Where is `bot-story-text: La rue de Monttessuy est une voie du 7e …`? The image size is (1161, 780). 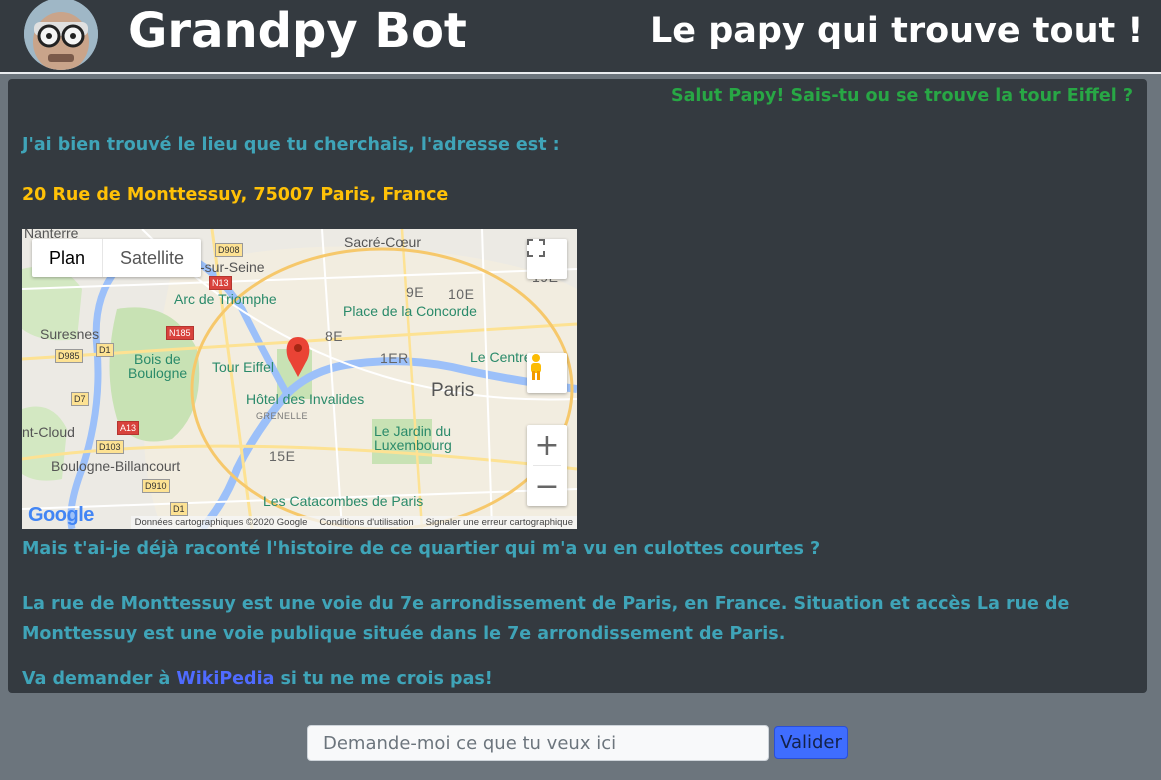 bot-story-text: La rue de Monttessuy est une voie du 7e … is located at coordinates (546, 619).